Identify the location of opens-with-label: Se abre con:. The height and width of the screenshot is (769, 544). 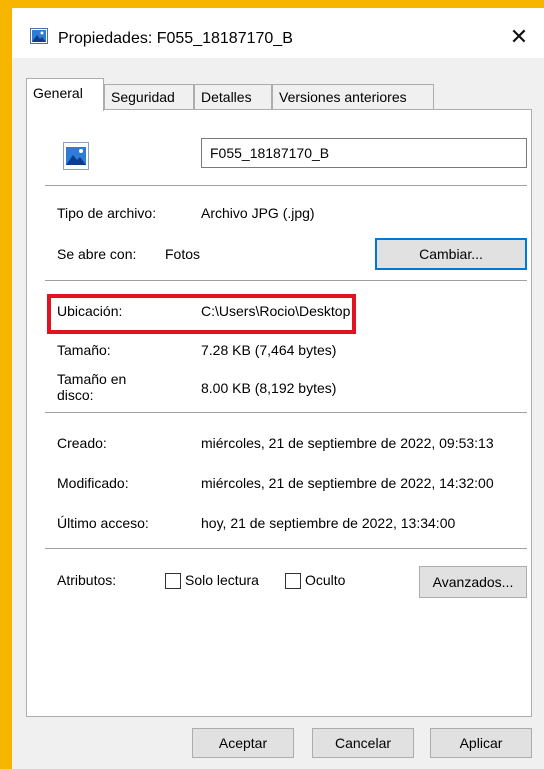
(97, 254).